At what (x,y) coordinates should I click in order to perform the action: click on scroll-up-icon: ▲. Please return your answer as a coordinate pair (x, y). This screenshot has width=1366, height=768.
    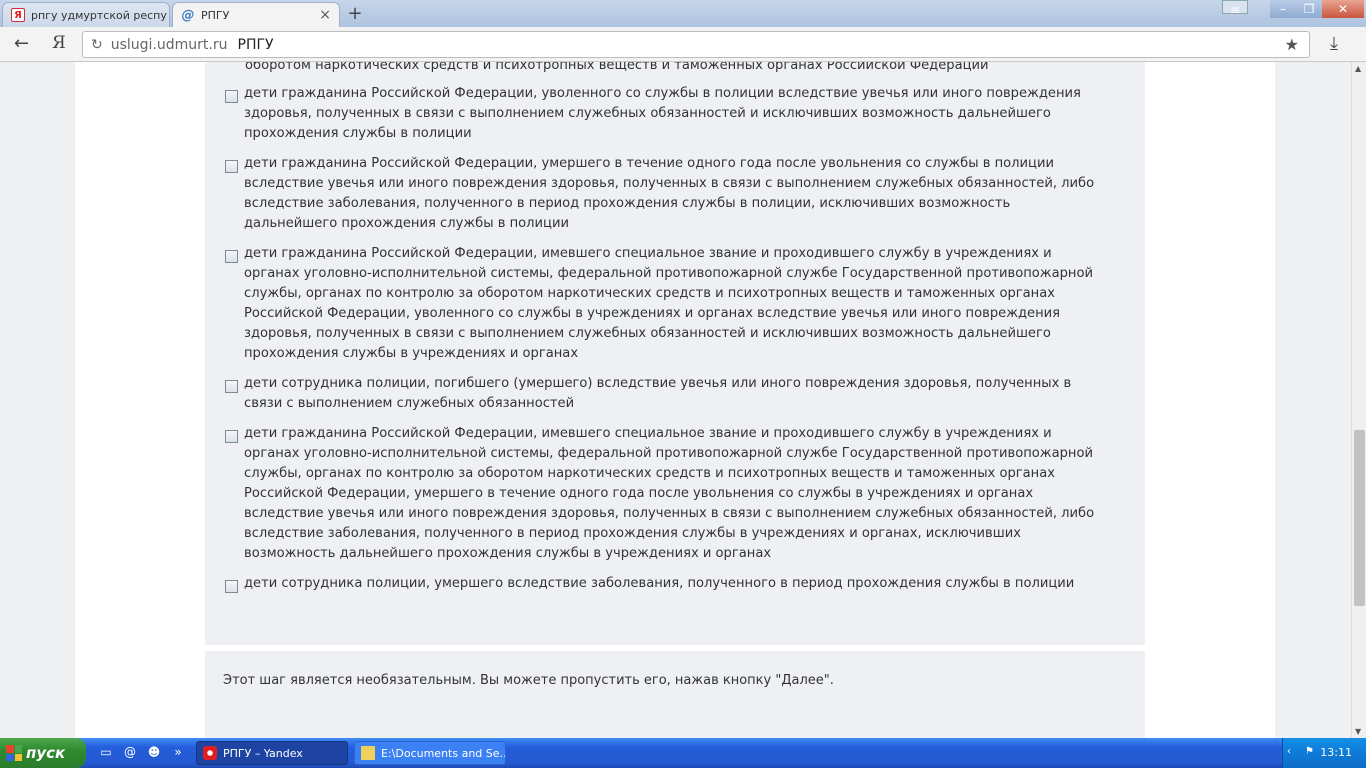
    Looking at the image, I should click on (1358, 68).